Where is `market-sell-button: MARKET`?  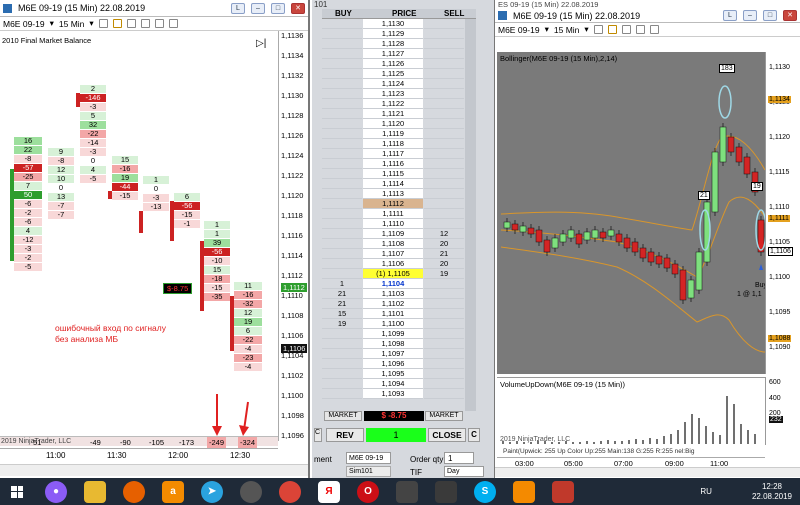
market-sell-button: MARKET is located at coordinates (444, 416).